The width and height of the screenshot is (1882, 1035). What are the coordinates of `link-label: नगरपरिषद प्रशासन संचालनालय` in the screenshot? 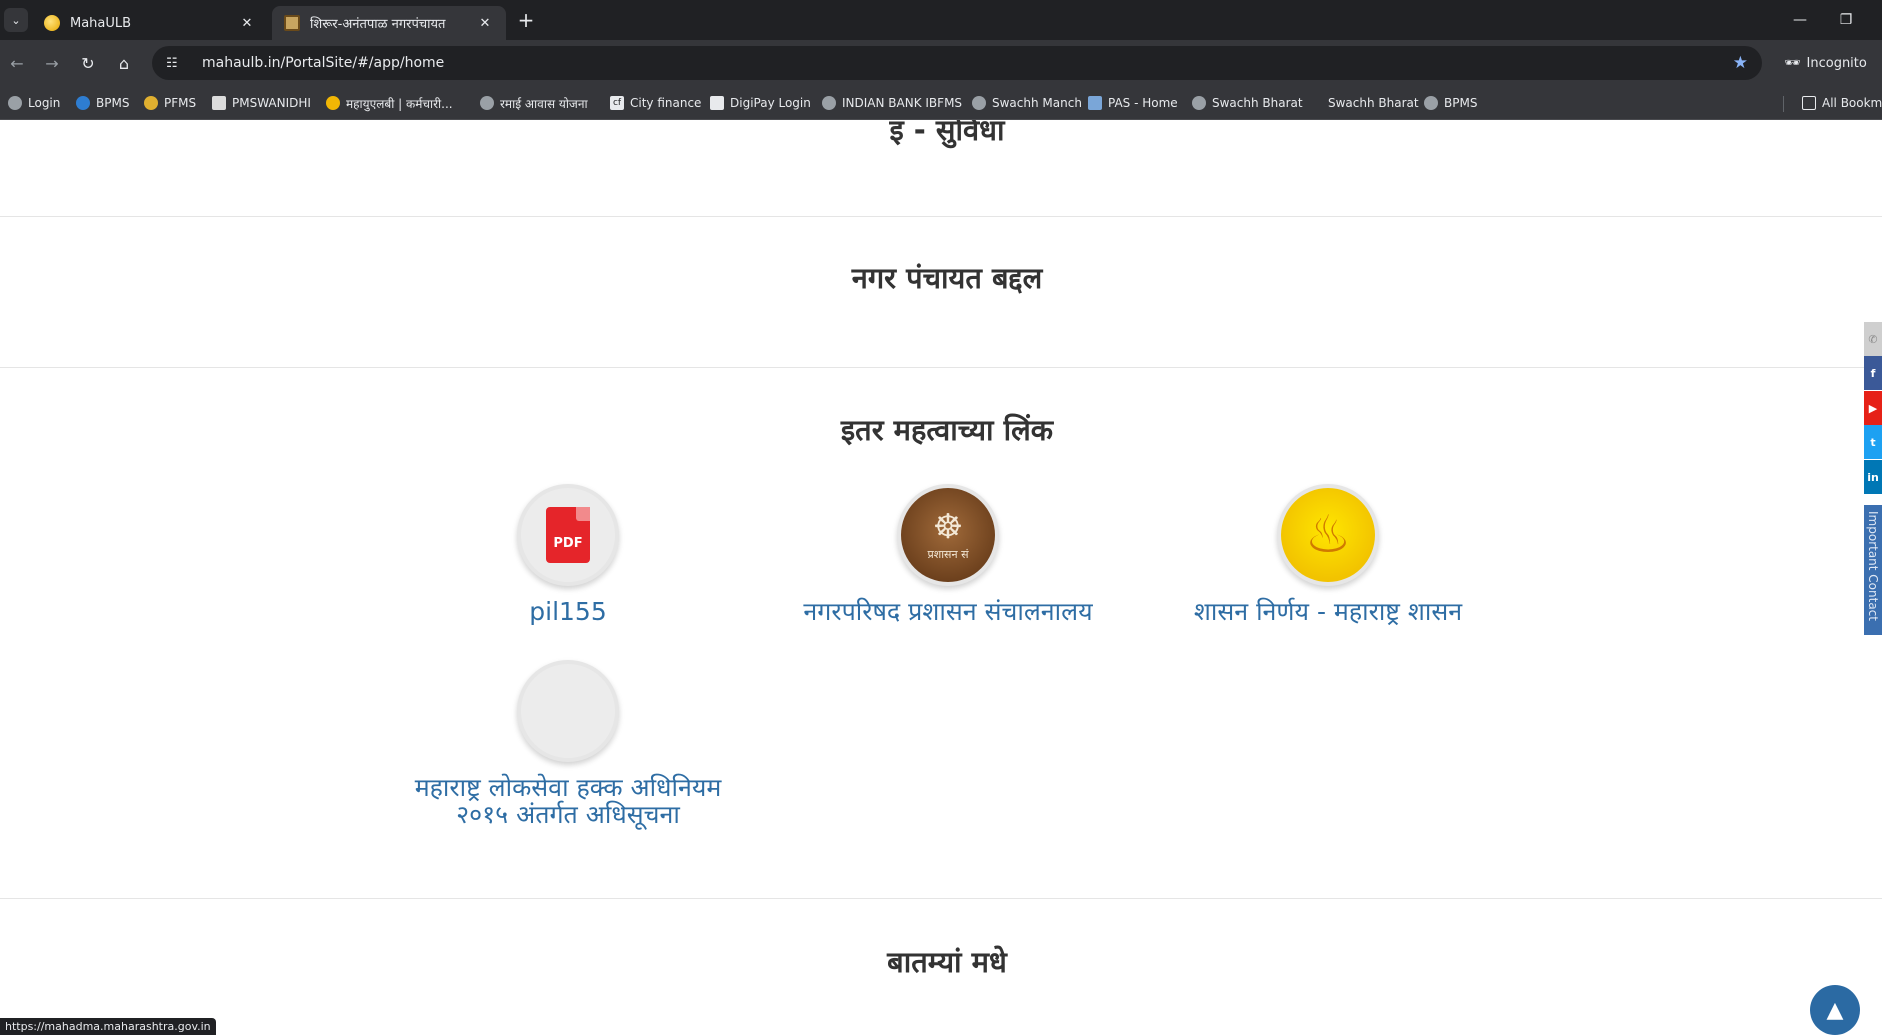 It's located at (948, 611).